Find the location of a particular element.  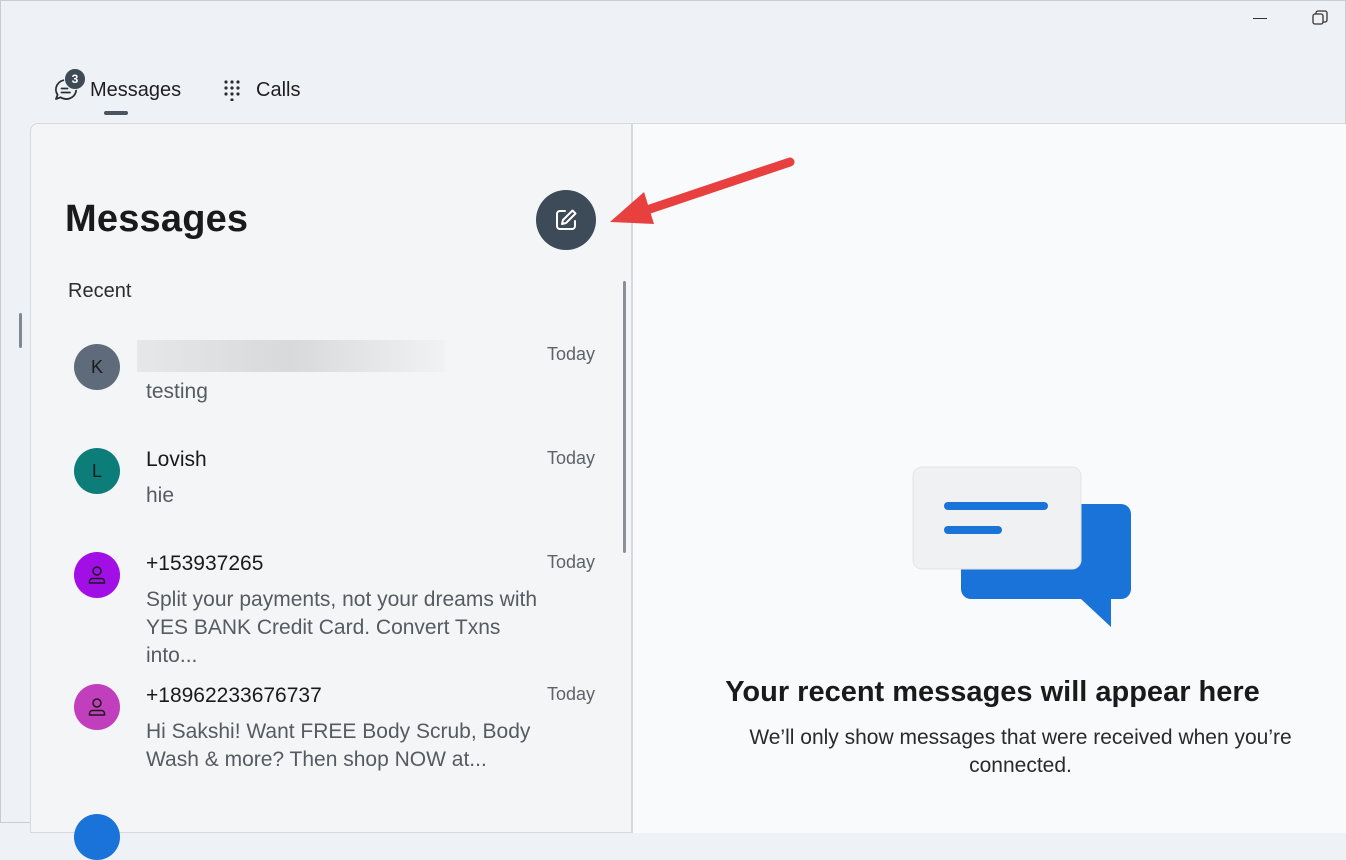

conversation-name: +153937265 is located at coordinates (205, 563).